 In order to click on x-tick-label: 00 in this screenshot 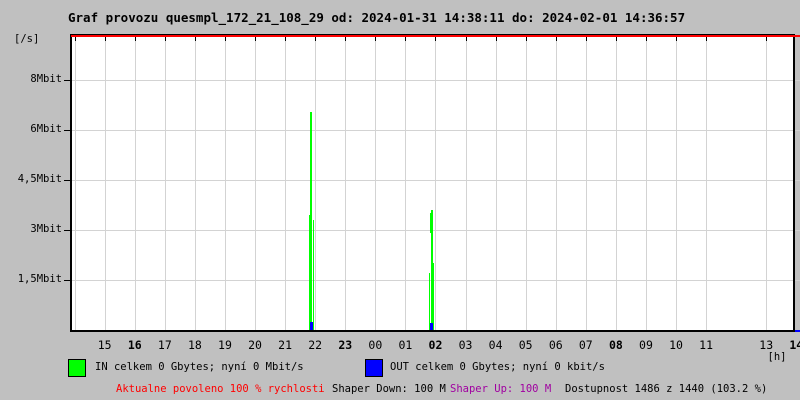, I will do `click(375, 345)`.